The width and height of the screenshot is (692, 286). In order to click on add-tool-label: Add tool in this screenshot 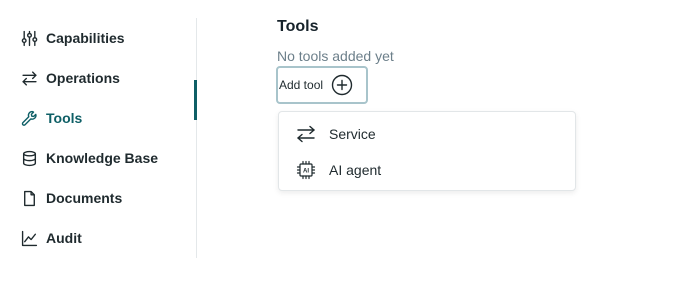, I will do `click(301, 85)`.